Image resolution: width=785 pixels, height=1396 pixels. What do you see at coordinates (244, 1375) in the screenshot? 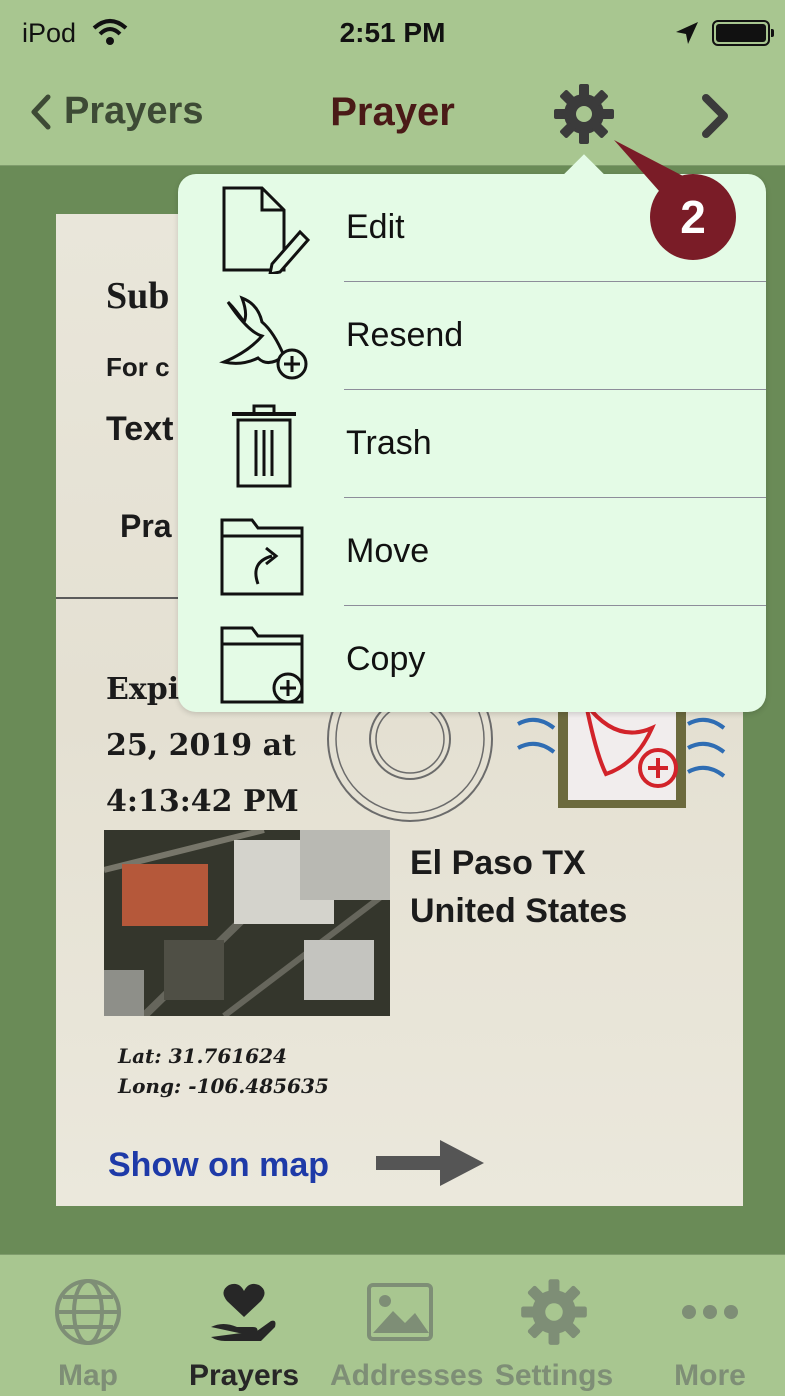
I see `tab-label: Prayers` at bounding box center [244, 1375].